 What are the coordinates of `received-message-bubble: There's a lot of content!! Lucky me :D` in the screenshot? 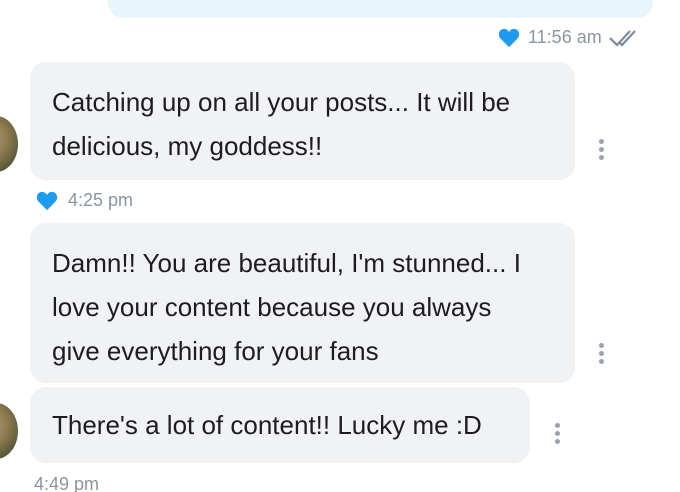 It's located at (280, 425).